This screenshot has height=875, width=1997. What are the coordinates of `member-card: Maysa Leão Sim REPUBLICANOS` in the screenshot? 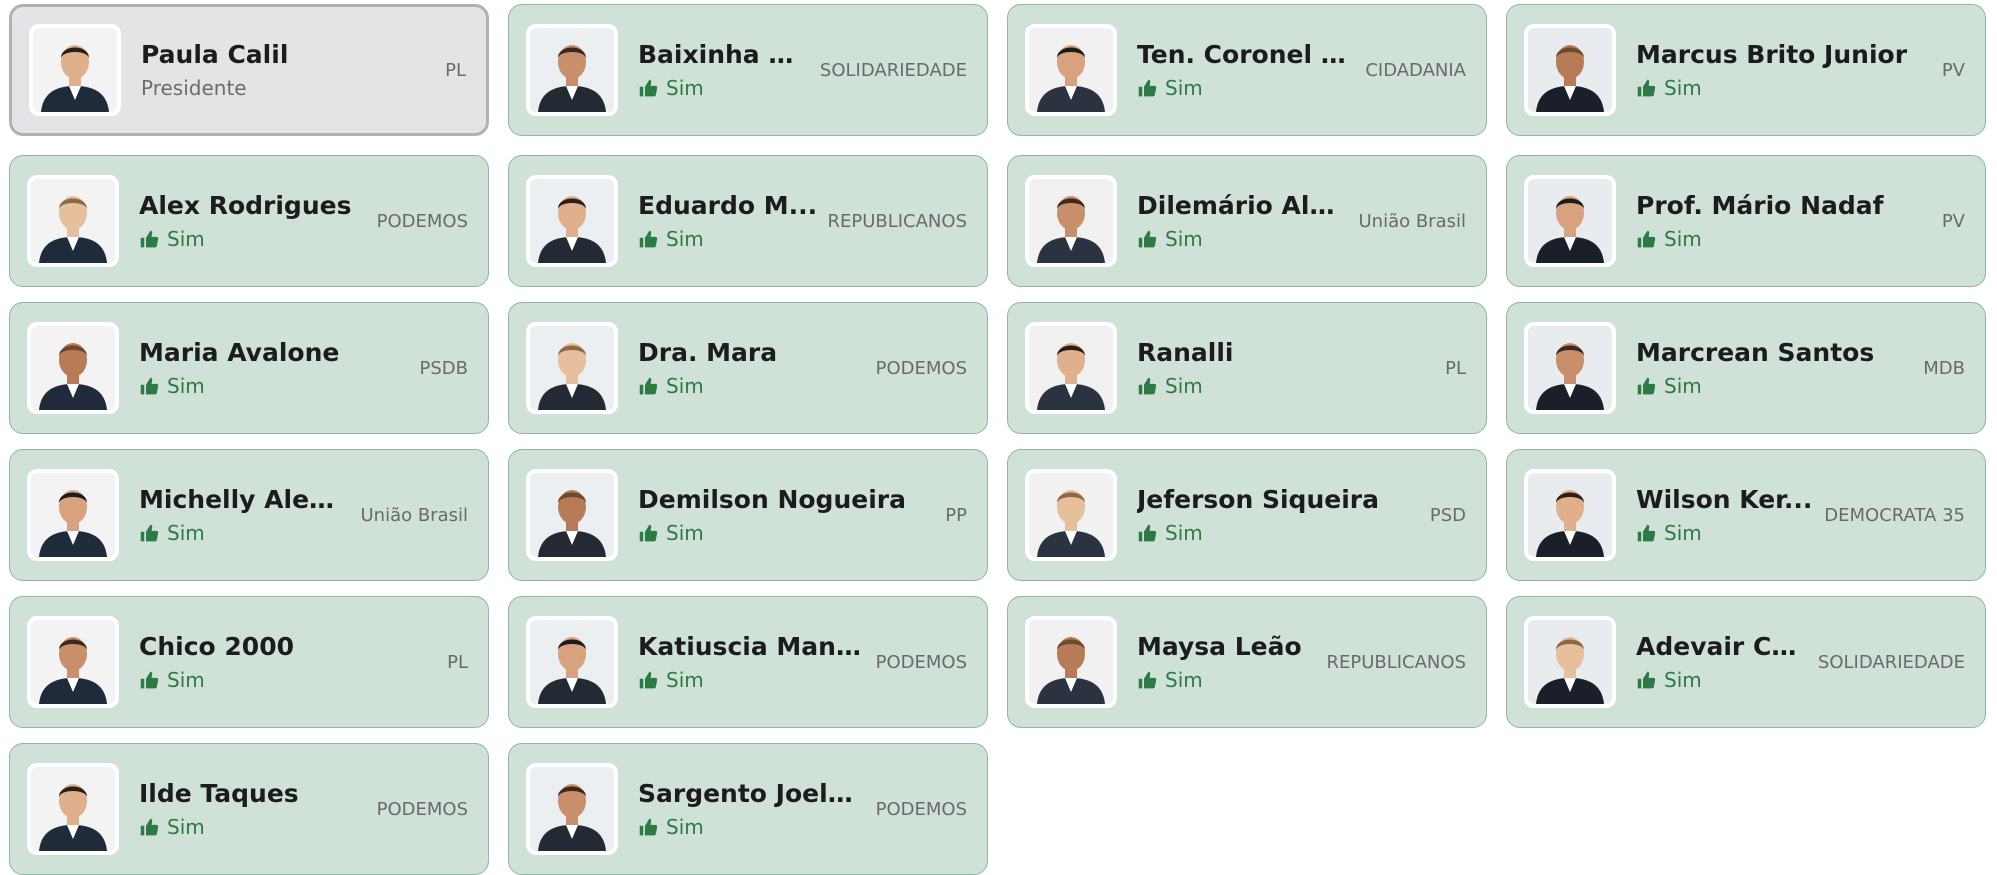 It's located at (1247, 662).